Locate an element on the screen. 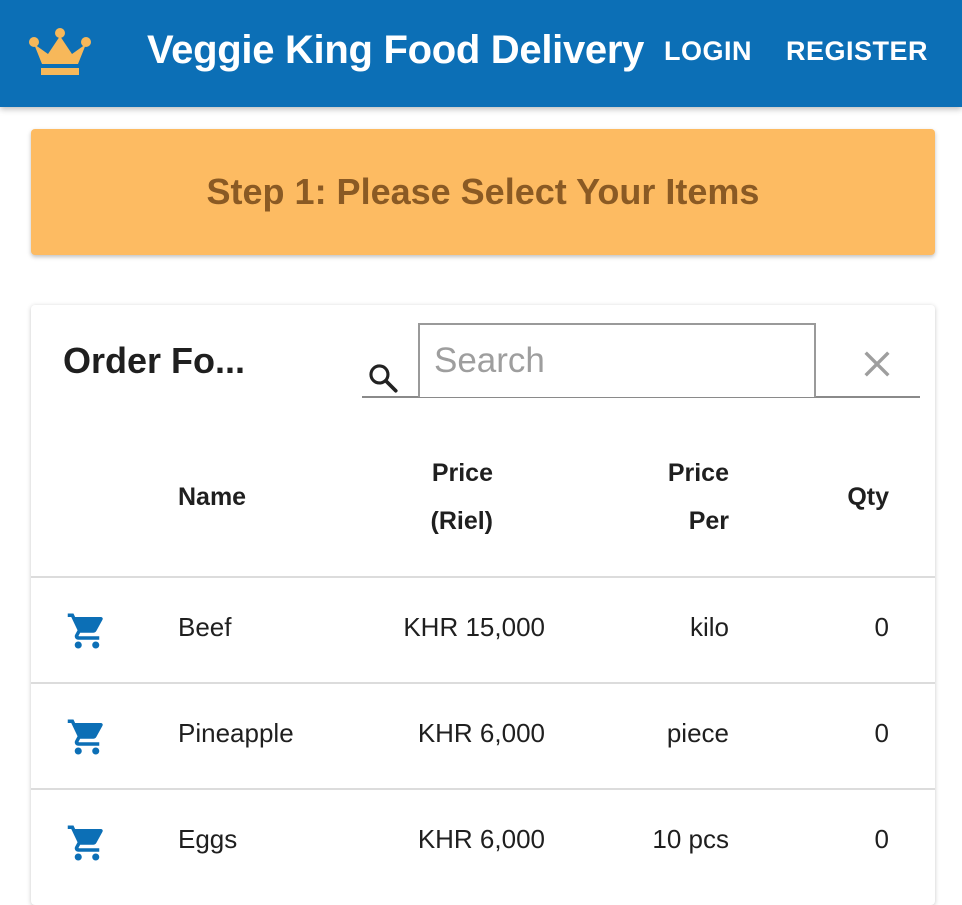  step-banner: Step 1: Please Select Your Items is located at coordinates (483, 192).